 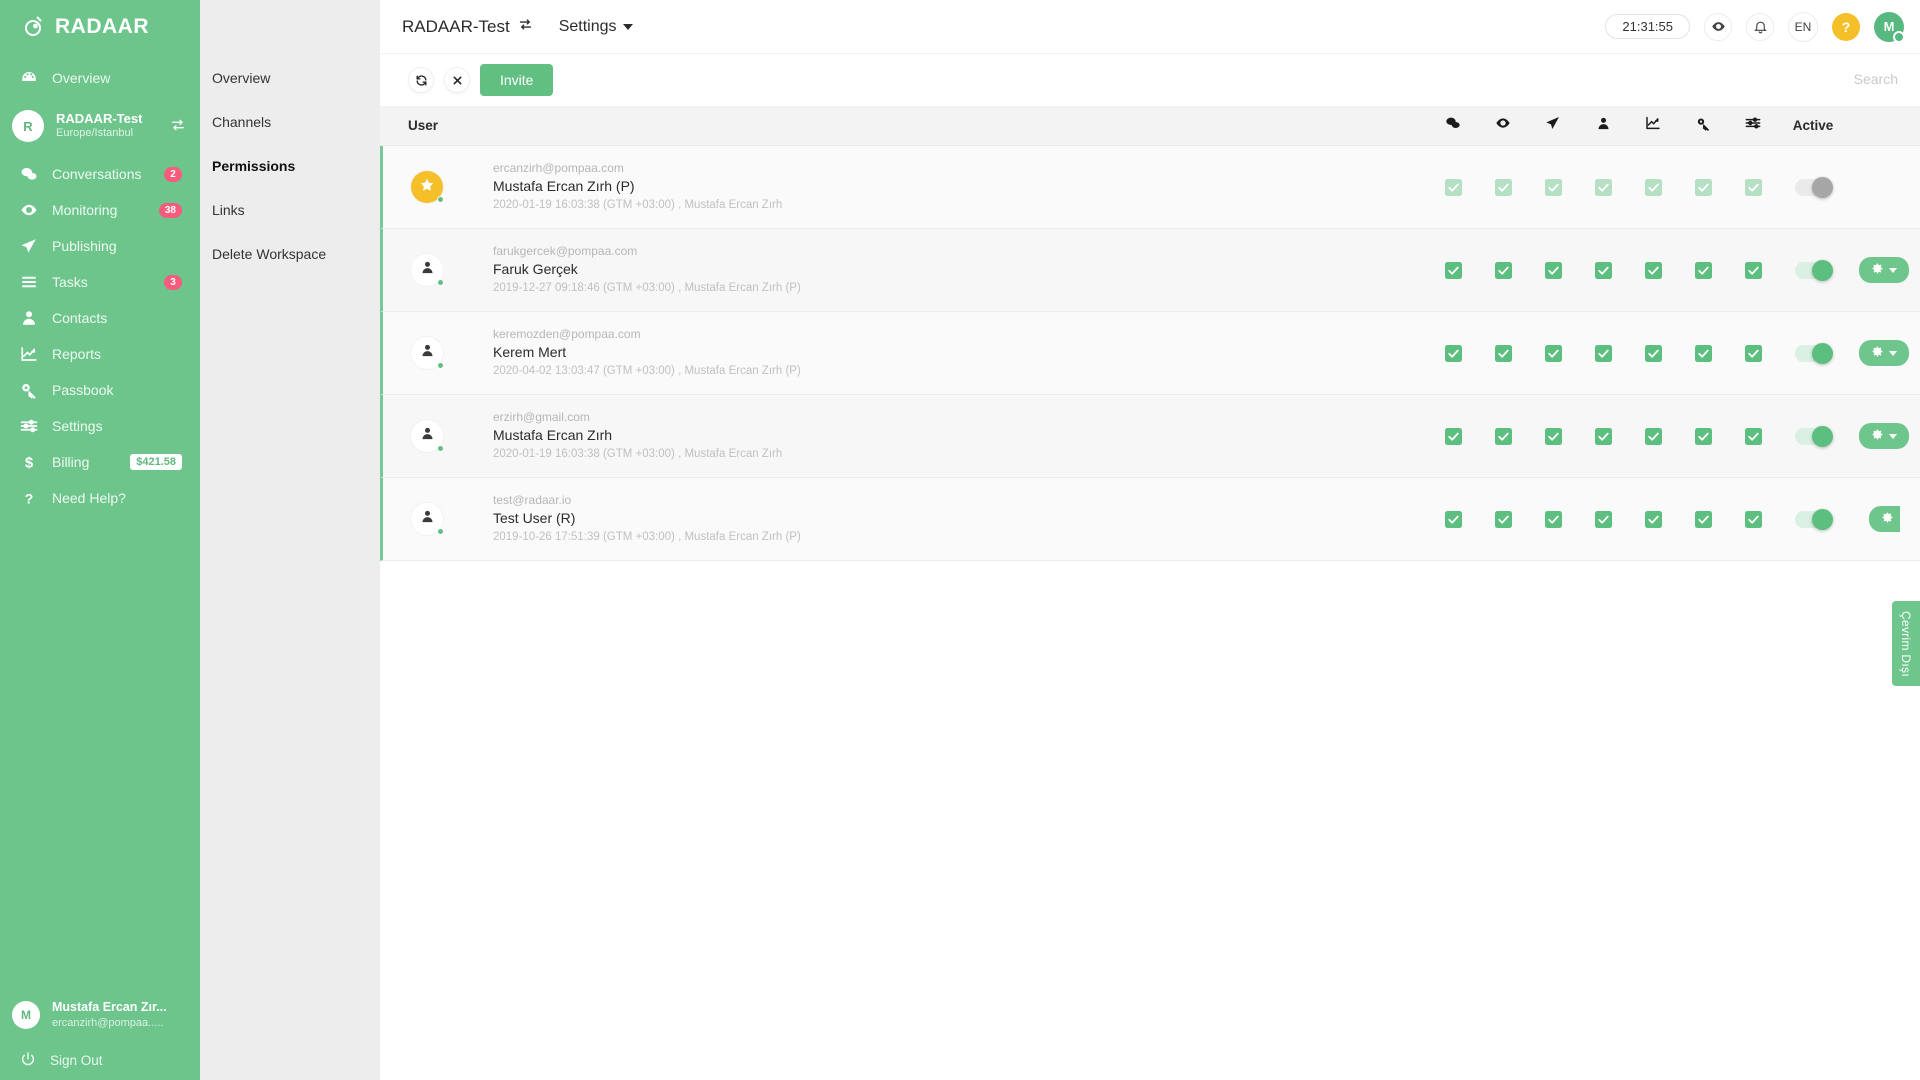 I want to click on brand: RADAAR, so click(x=100, y=27).